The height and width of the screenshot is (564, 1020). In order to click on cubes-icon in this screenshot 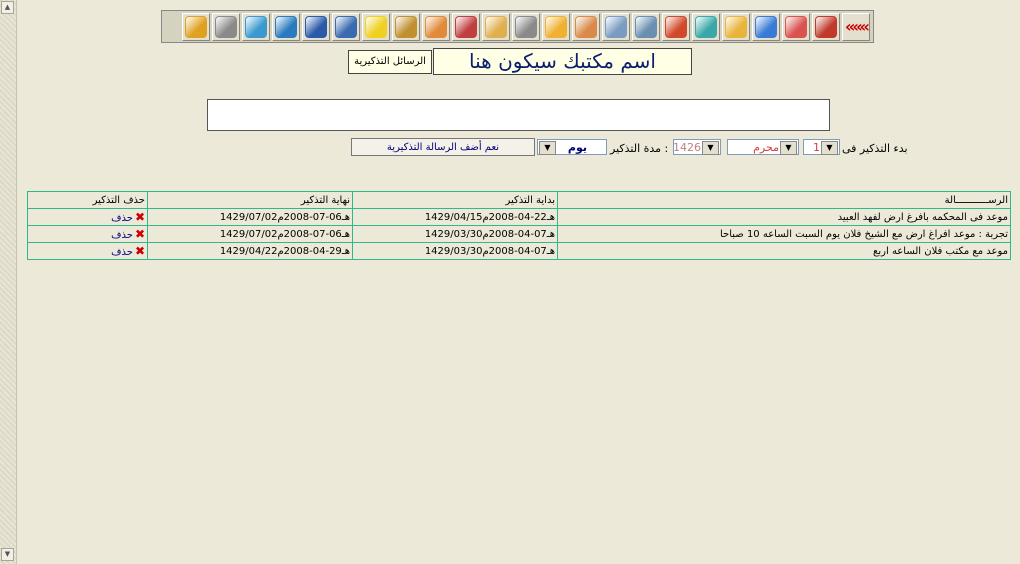, I will do `click(676, 26)`.